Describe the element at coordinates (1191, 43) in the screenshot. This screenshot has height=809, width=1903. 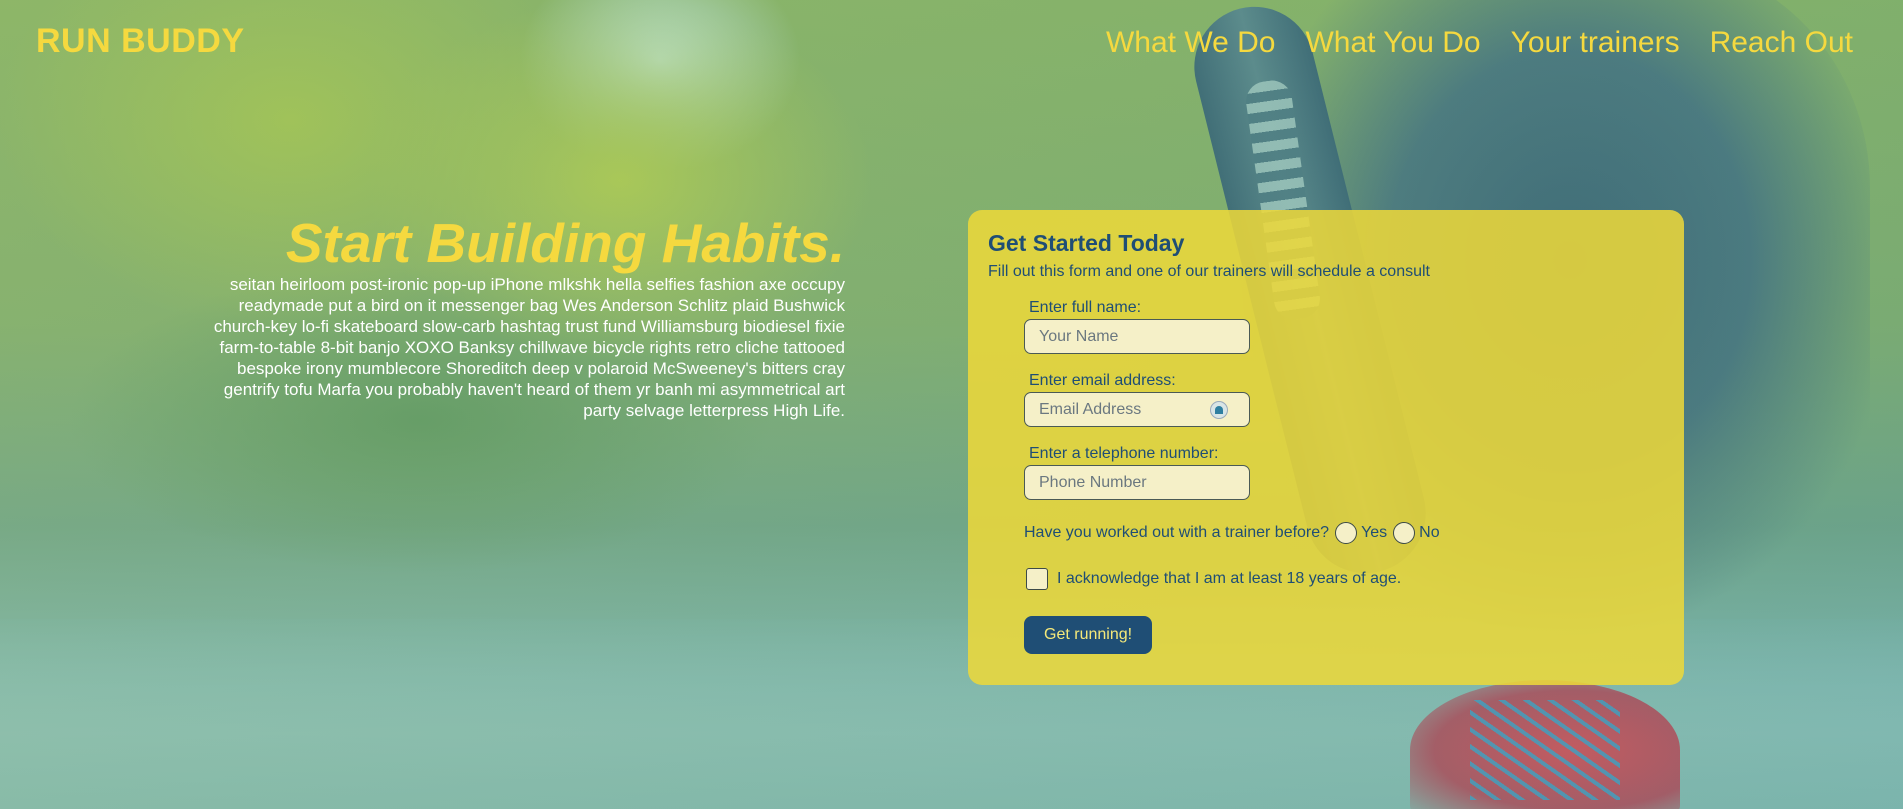
I see `nav-what-we-do: What We Do` at that location.